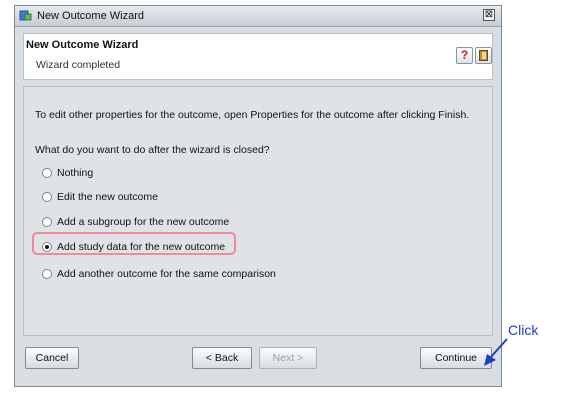 The height and width of the screenshot is (403, 579). What do you see at coordinates (143, 222) in the screenshot?
I see `option-label: Add a subgroup for the new outcome` at bounding box center [143, 222].